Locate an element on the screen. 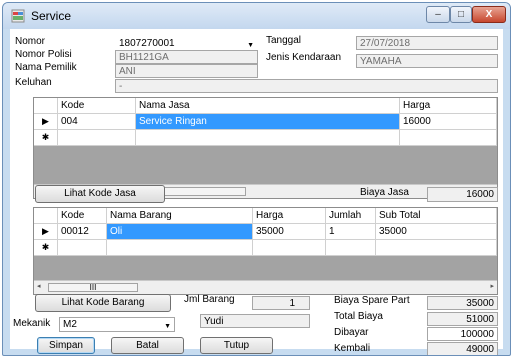 The width and height of the screenshot is (515, 358). nomor-polisi-field: BH1121GA is located at coordinates (186, 57).